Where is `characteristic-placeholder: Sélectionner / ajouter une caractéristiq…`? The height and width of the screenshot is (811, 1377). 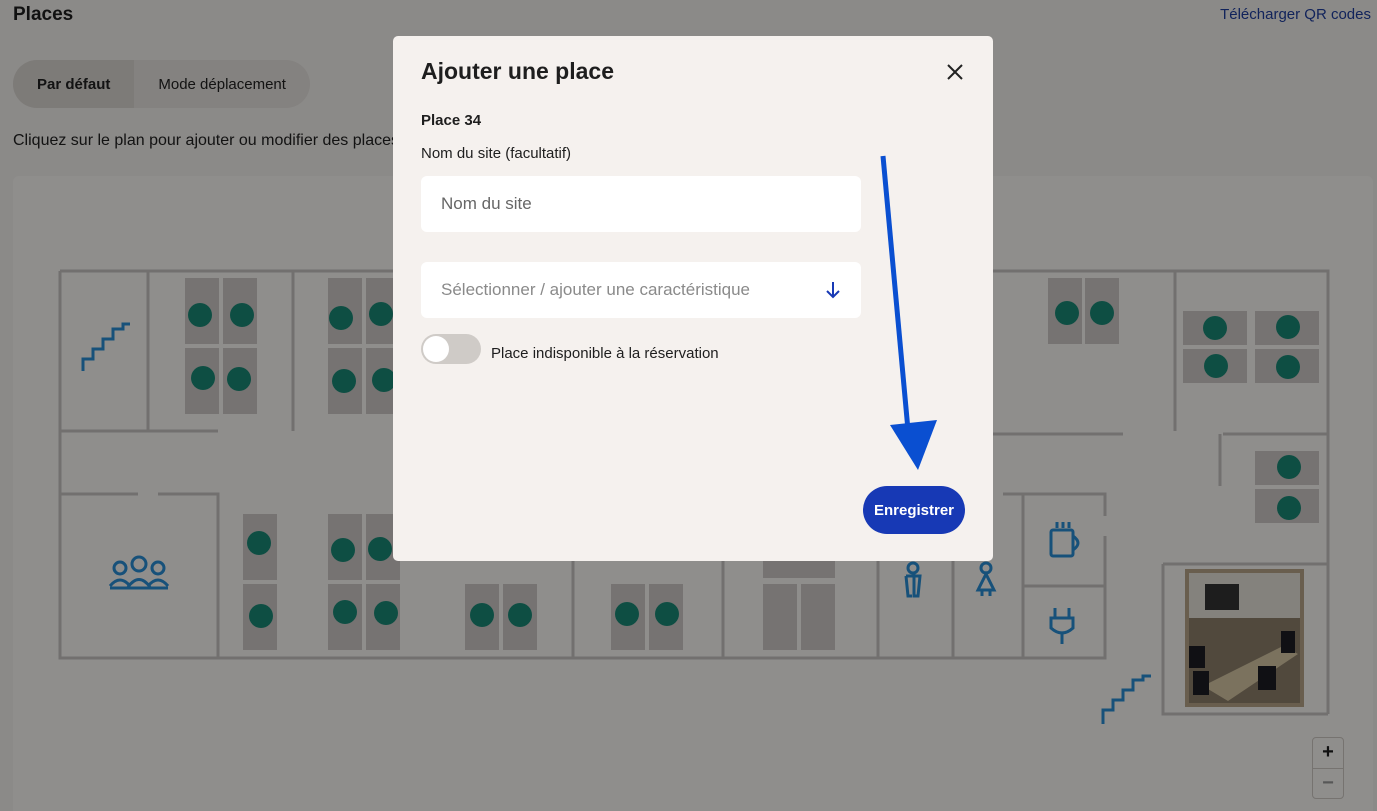 characteristic-placeholder: Sélectionner / ajouter une caractéristiq… is located at coordinates (596, 289).